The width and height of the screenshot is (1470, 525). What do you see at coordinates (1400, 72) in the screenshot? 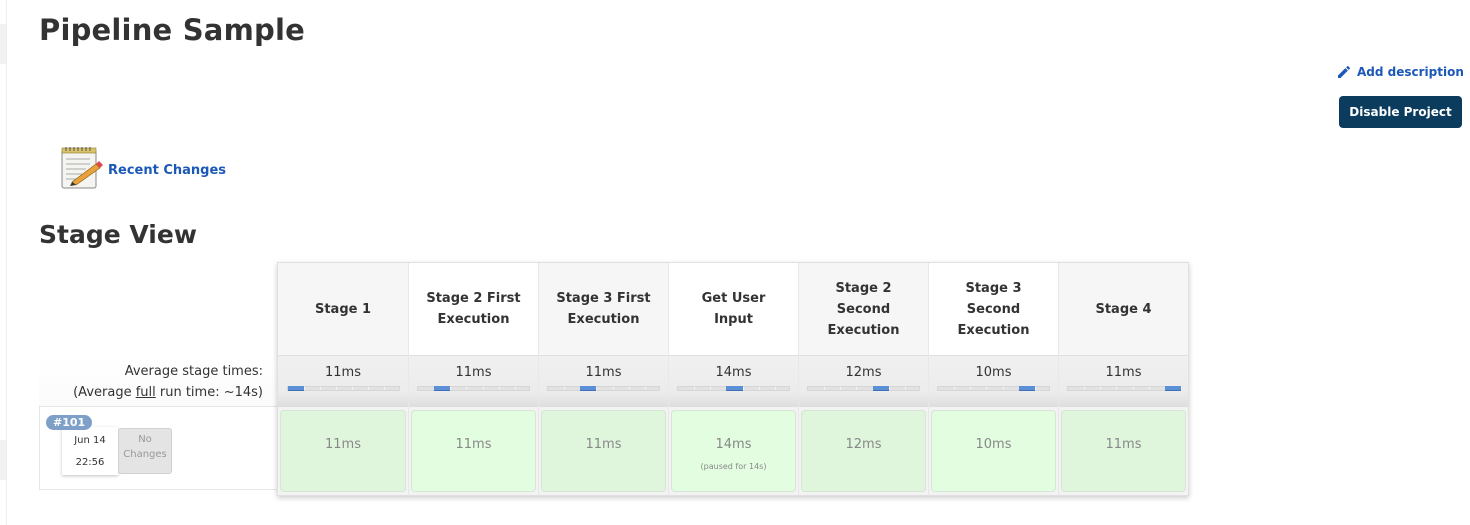
I see `add-description-link: Add description` at bounding box center [1400, 72].